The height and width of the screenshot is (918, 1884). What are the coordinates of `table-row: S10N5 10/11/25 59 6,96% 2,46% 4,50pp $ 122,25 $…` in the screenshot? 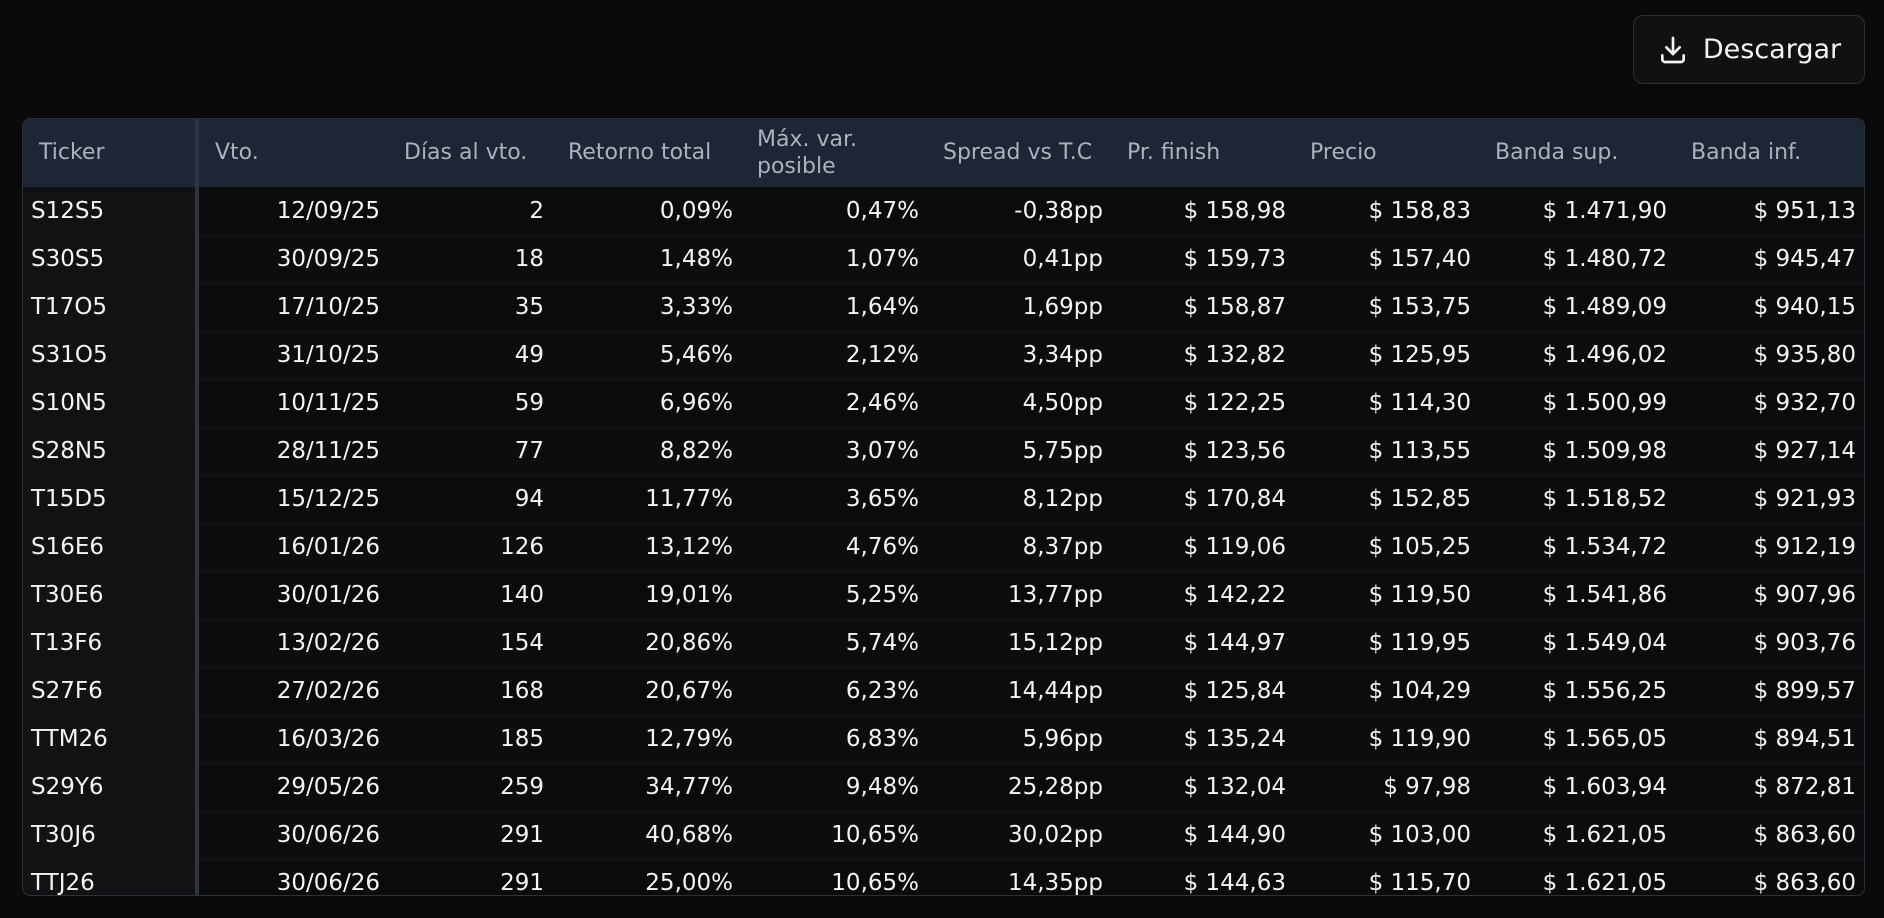 It's located at (943, 403).